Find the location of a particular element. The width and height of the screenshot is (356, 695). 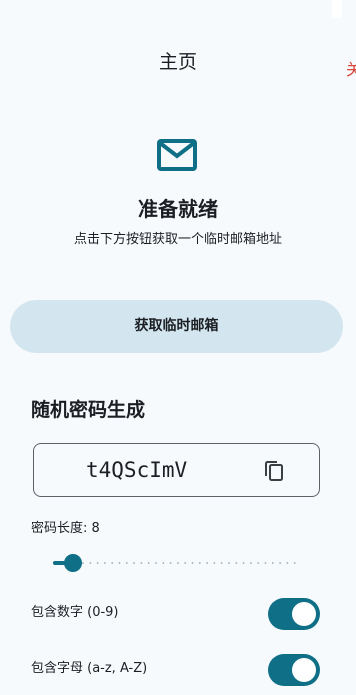

password-length-label: 密码长度: 8 is located at coordinates (65, 528).